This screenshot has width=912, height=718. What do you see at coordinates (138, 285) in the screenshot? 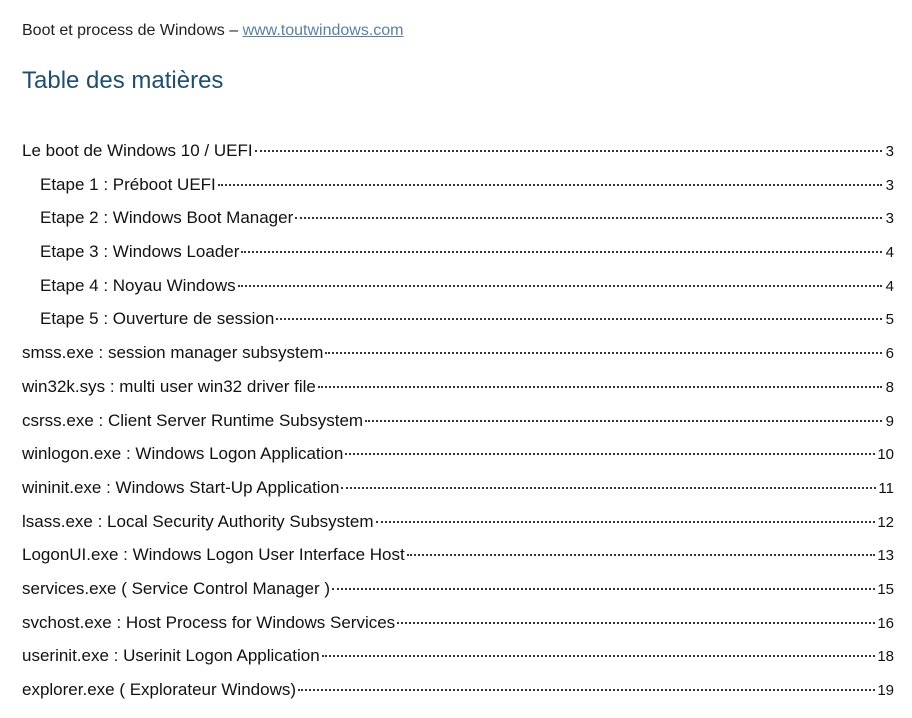
I see `toc-entry-title: Etape 4 : Noyau Windows` at bounding box center [138, 285].